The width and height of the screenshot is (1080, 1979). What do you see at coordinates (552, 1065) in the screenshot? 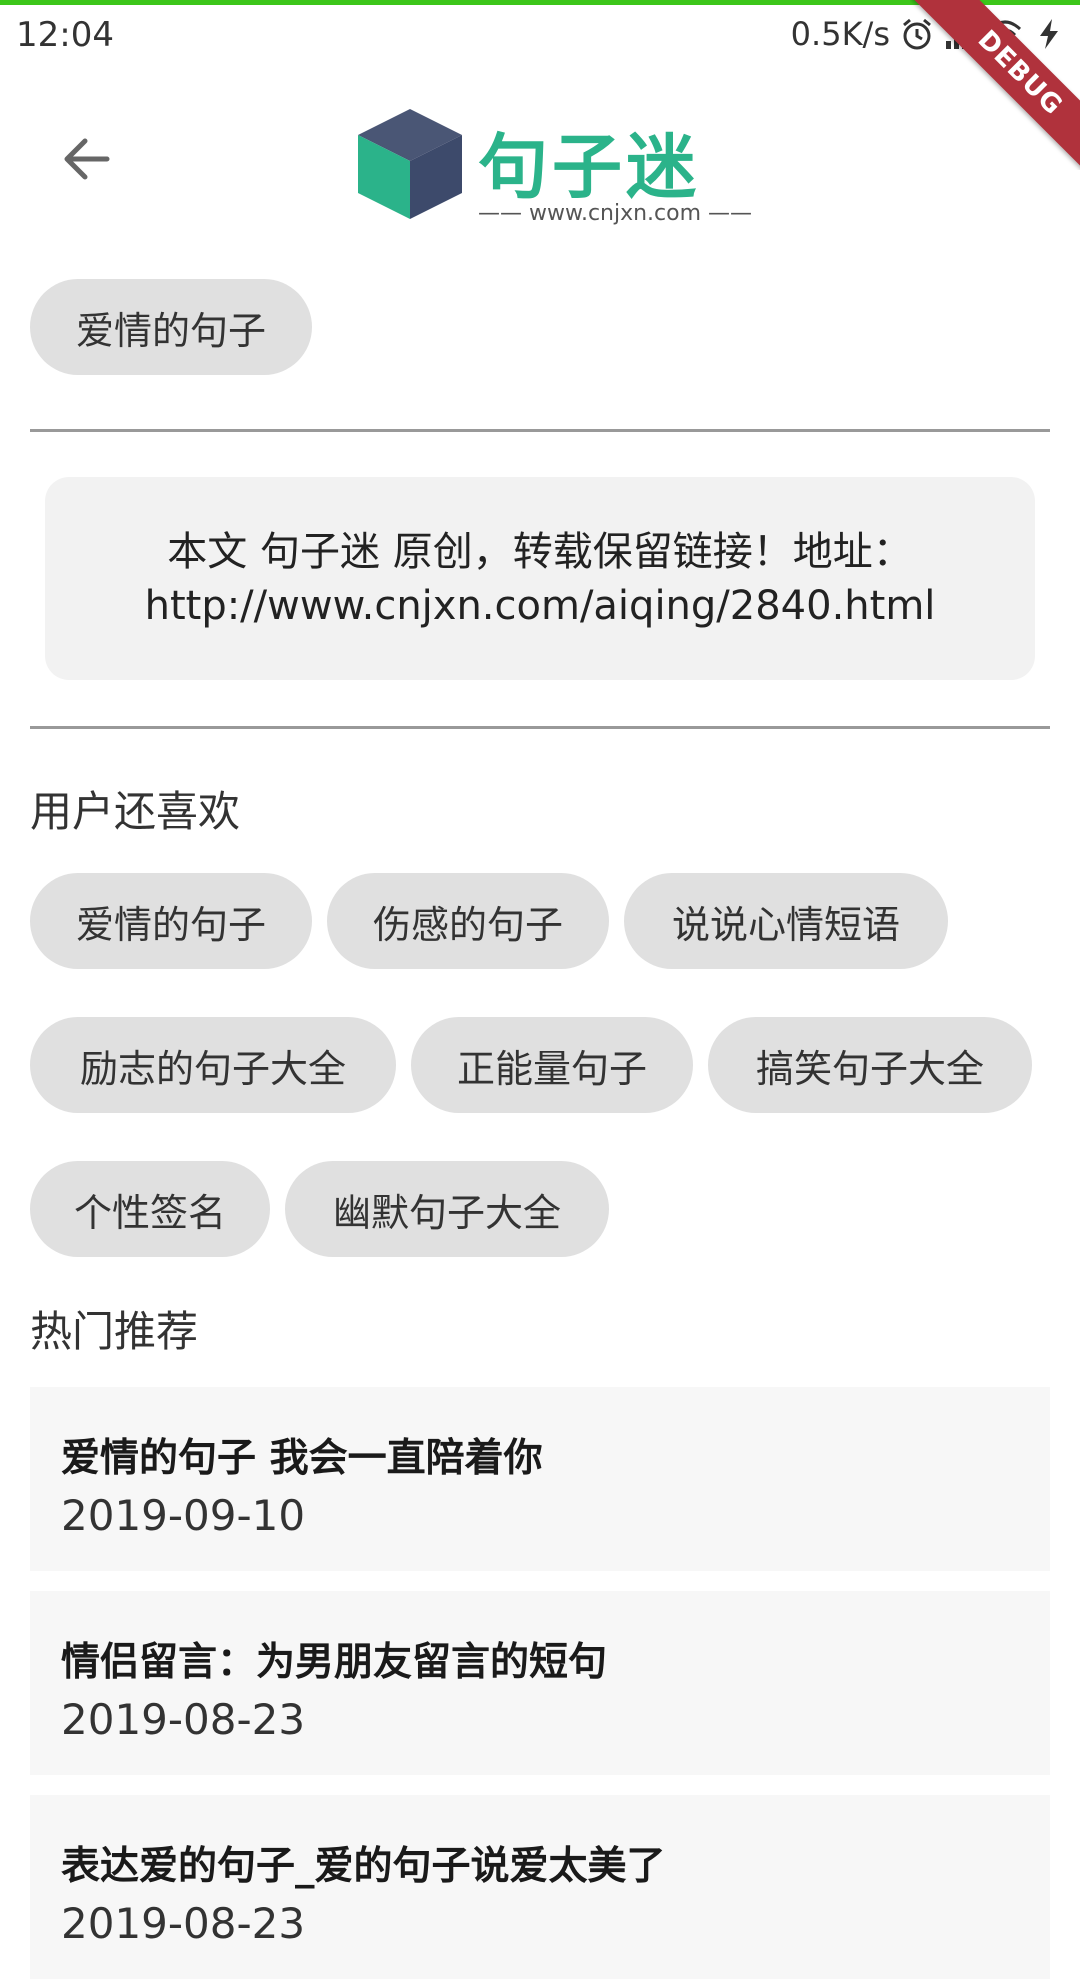
I see `tag-chip: 正能量句子` at bounding box center [552, 1065].